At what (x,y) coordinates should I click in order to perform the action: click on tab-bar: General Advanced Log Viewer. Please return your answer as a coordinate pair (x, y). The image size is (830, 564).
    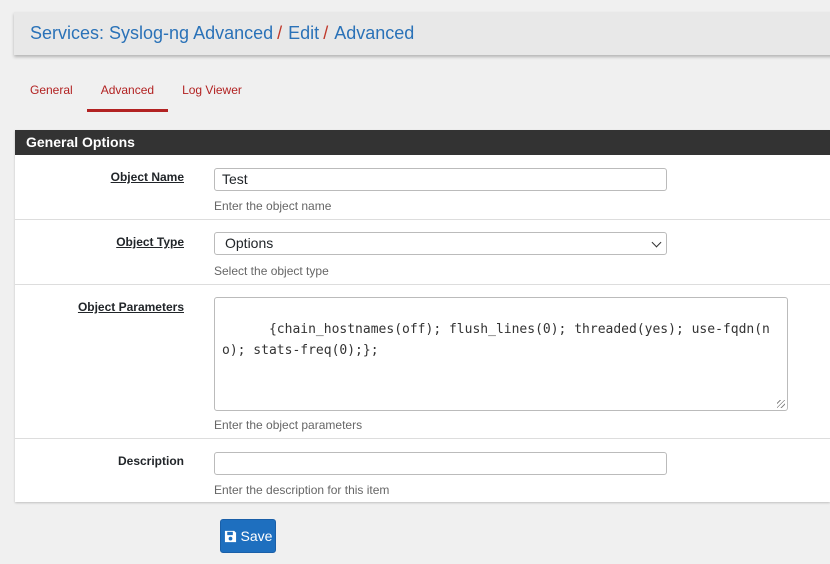
    Looking at the image, I should click on (136, 91).